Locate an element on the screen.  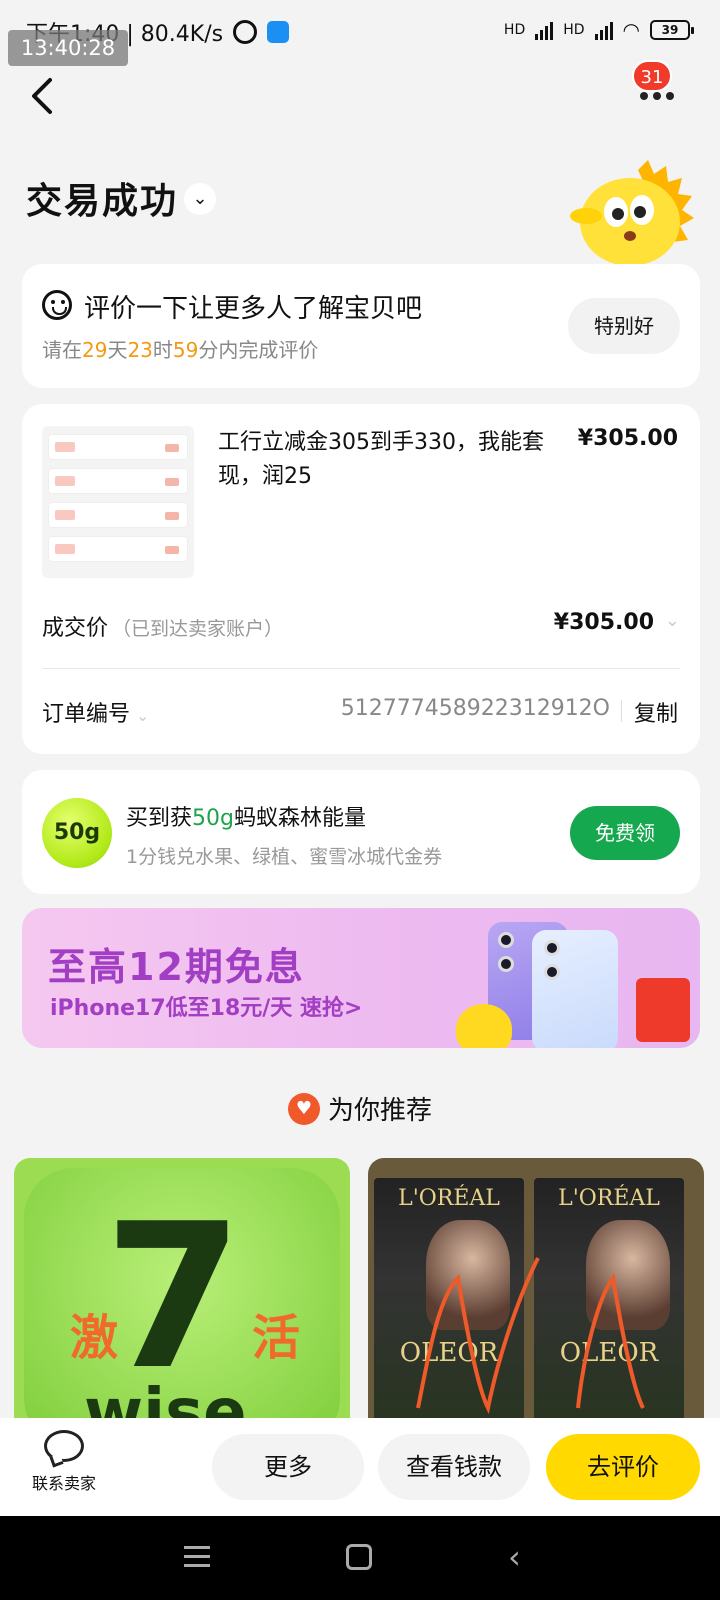
home-icon is located at coordinates (359, 1557).